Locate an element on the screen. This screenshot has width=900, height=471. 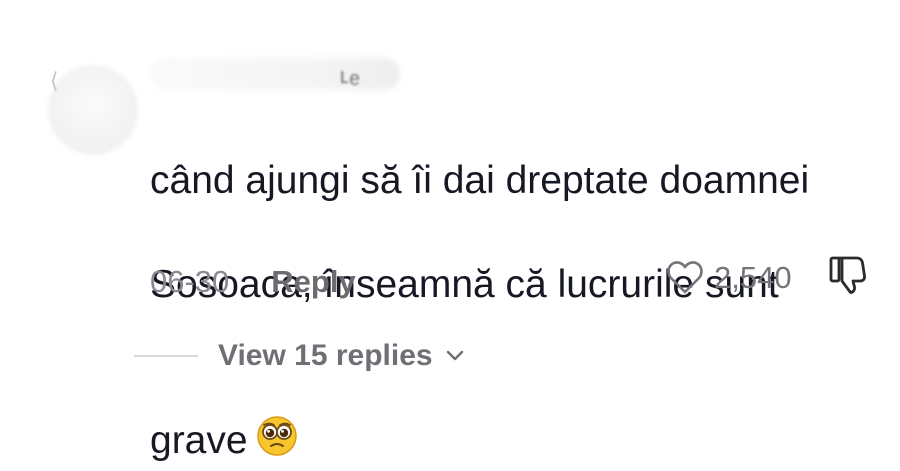
comment-meta-row: 06-30 Reply is located at coordinates (253, 282).